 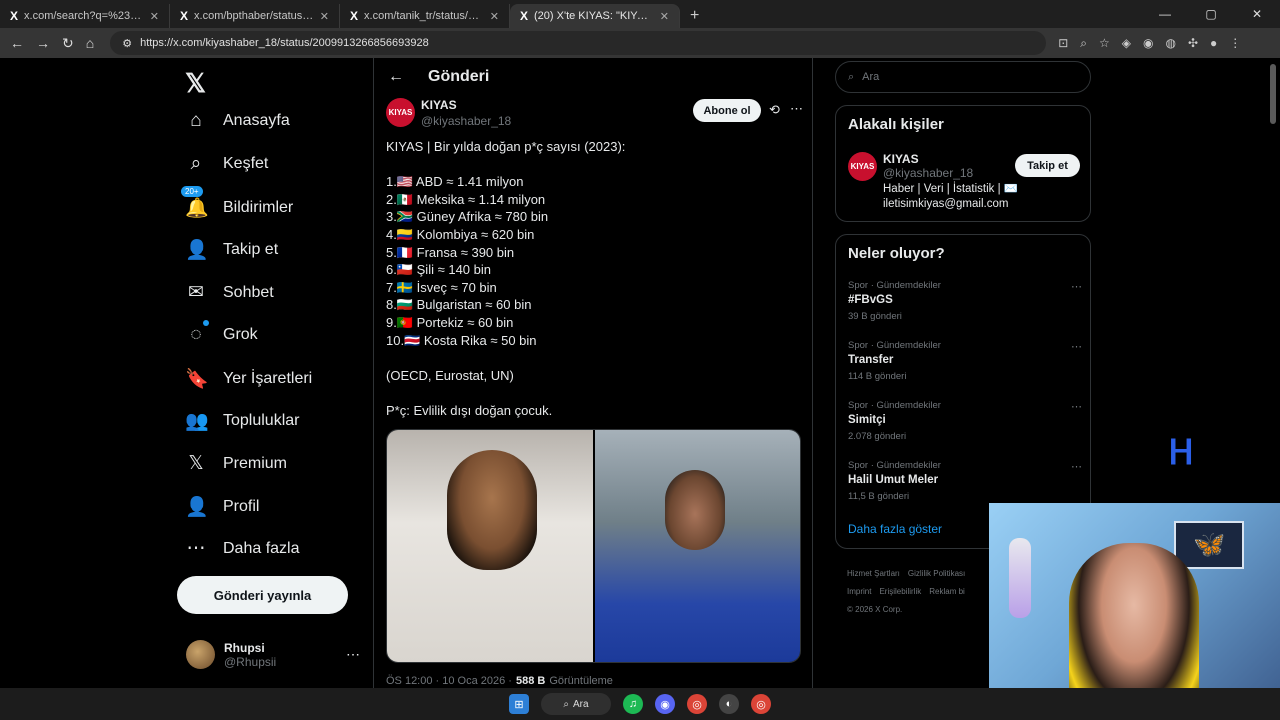 I want to click on post-image-left, so click(x=490, y=546).